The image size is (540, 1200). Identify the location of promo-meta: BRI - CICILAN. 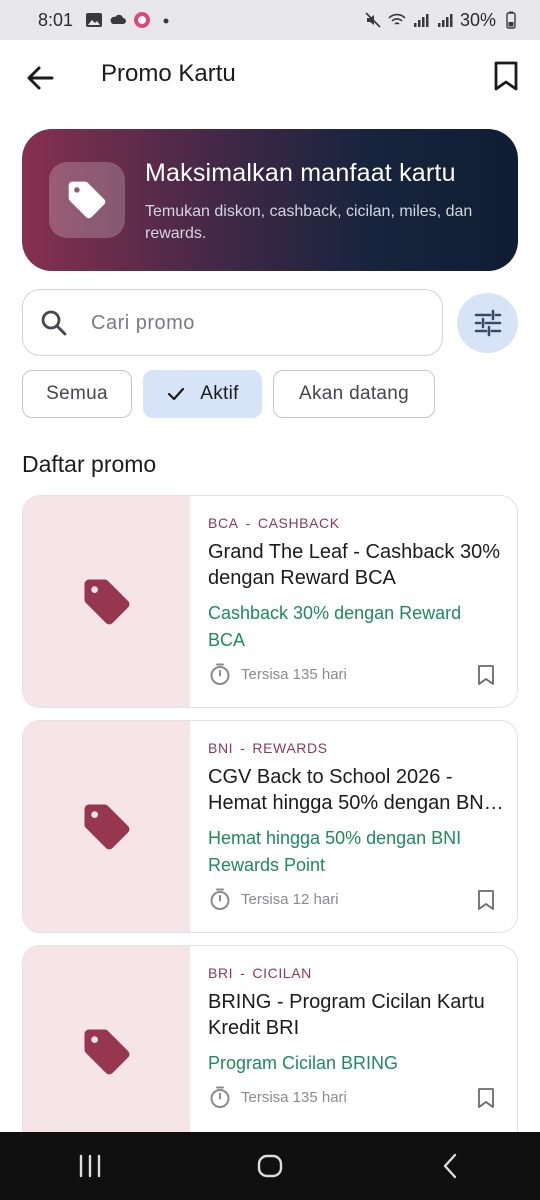
(260, 973).